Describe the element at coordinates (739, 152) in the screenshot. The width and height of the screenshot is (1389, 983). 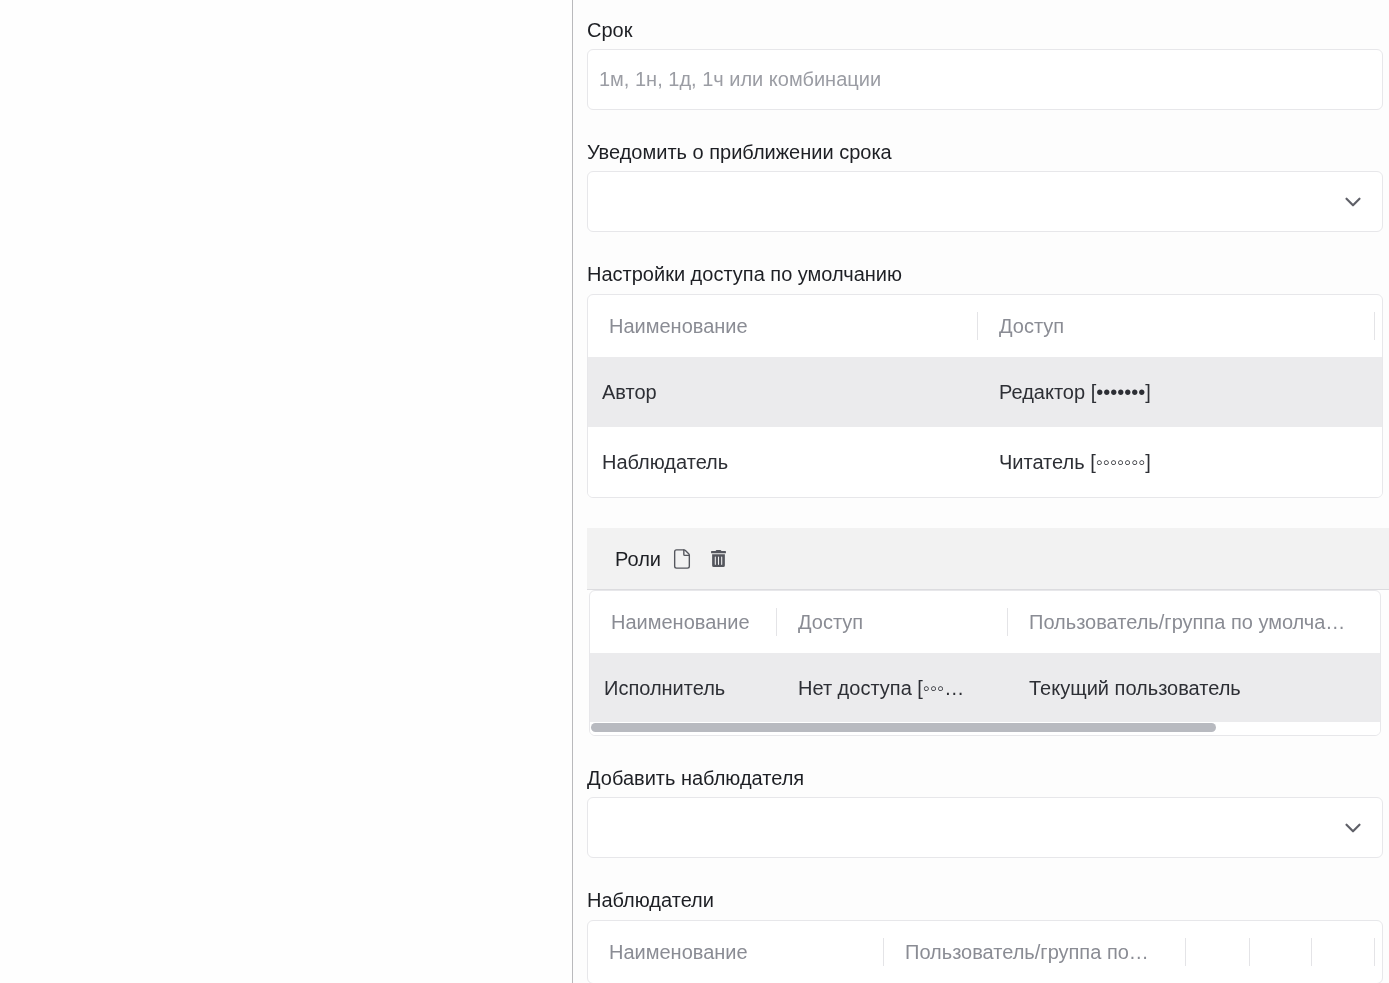
I see `field-label: Уведомить о приближении срока` at that location.